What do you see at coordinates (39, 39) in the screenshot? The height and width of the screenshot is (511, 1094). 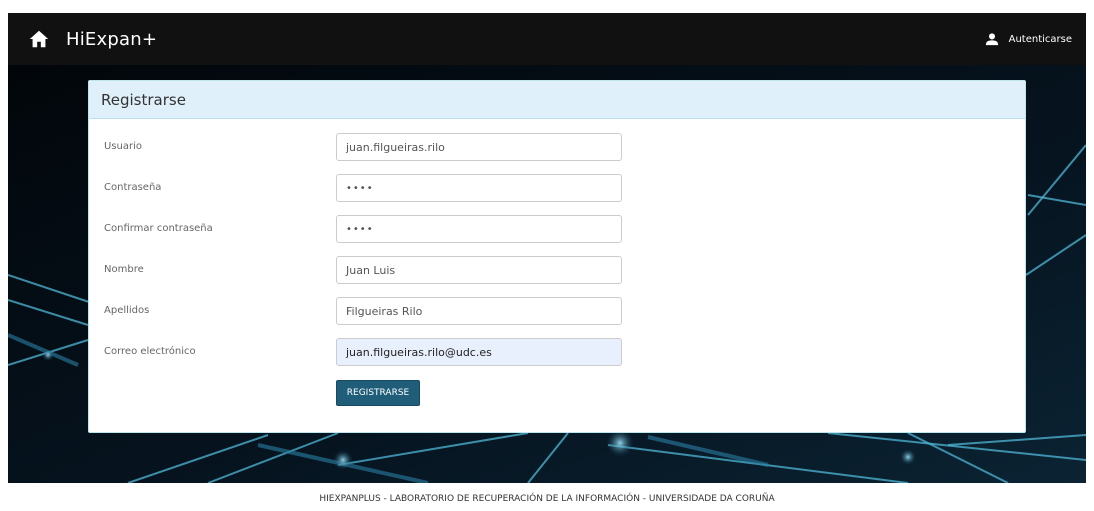 I see `home-icon` at bounding box center [39, 39].